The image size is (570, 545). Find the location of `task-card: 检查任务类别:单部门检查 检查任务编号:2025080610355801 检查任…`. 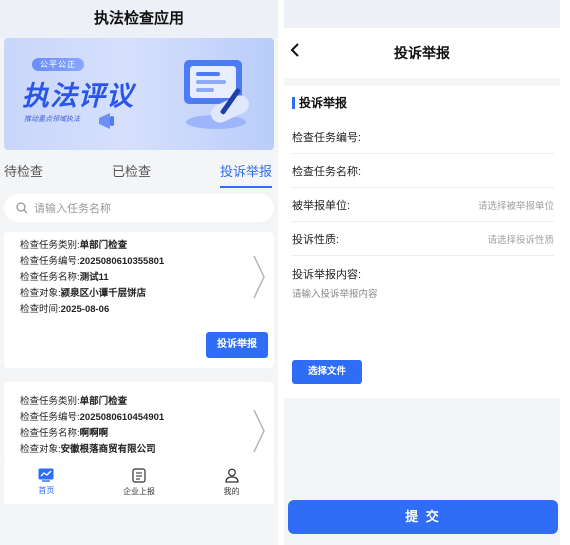

task-card: 检查任务类别:单部门检查 检查任务编号:2025080610355801 检查任… is located at coordinates (139, 300).